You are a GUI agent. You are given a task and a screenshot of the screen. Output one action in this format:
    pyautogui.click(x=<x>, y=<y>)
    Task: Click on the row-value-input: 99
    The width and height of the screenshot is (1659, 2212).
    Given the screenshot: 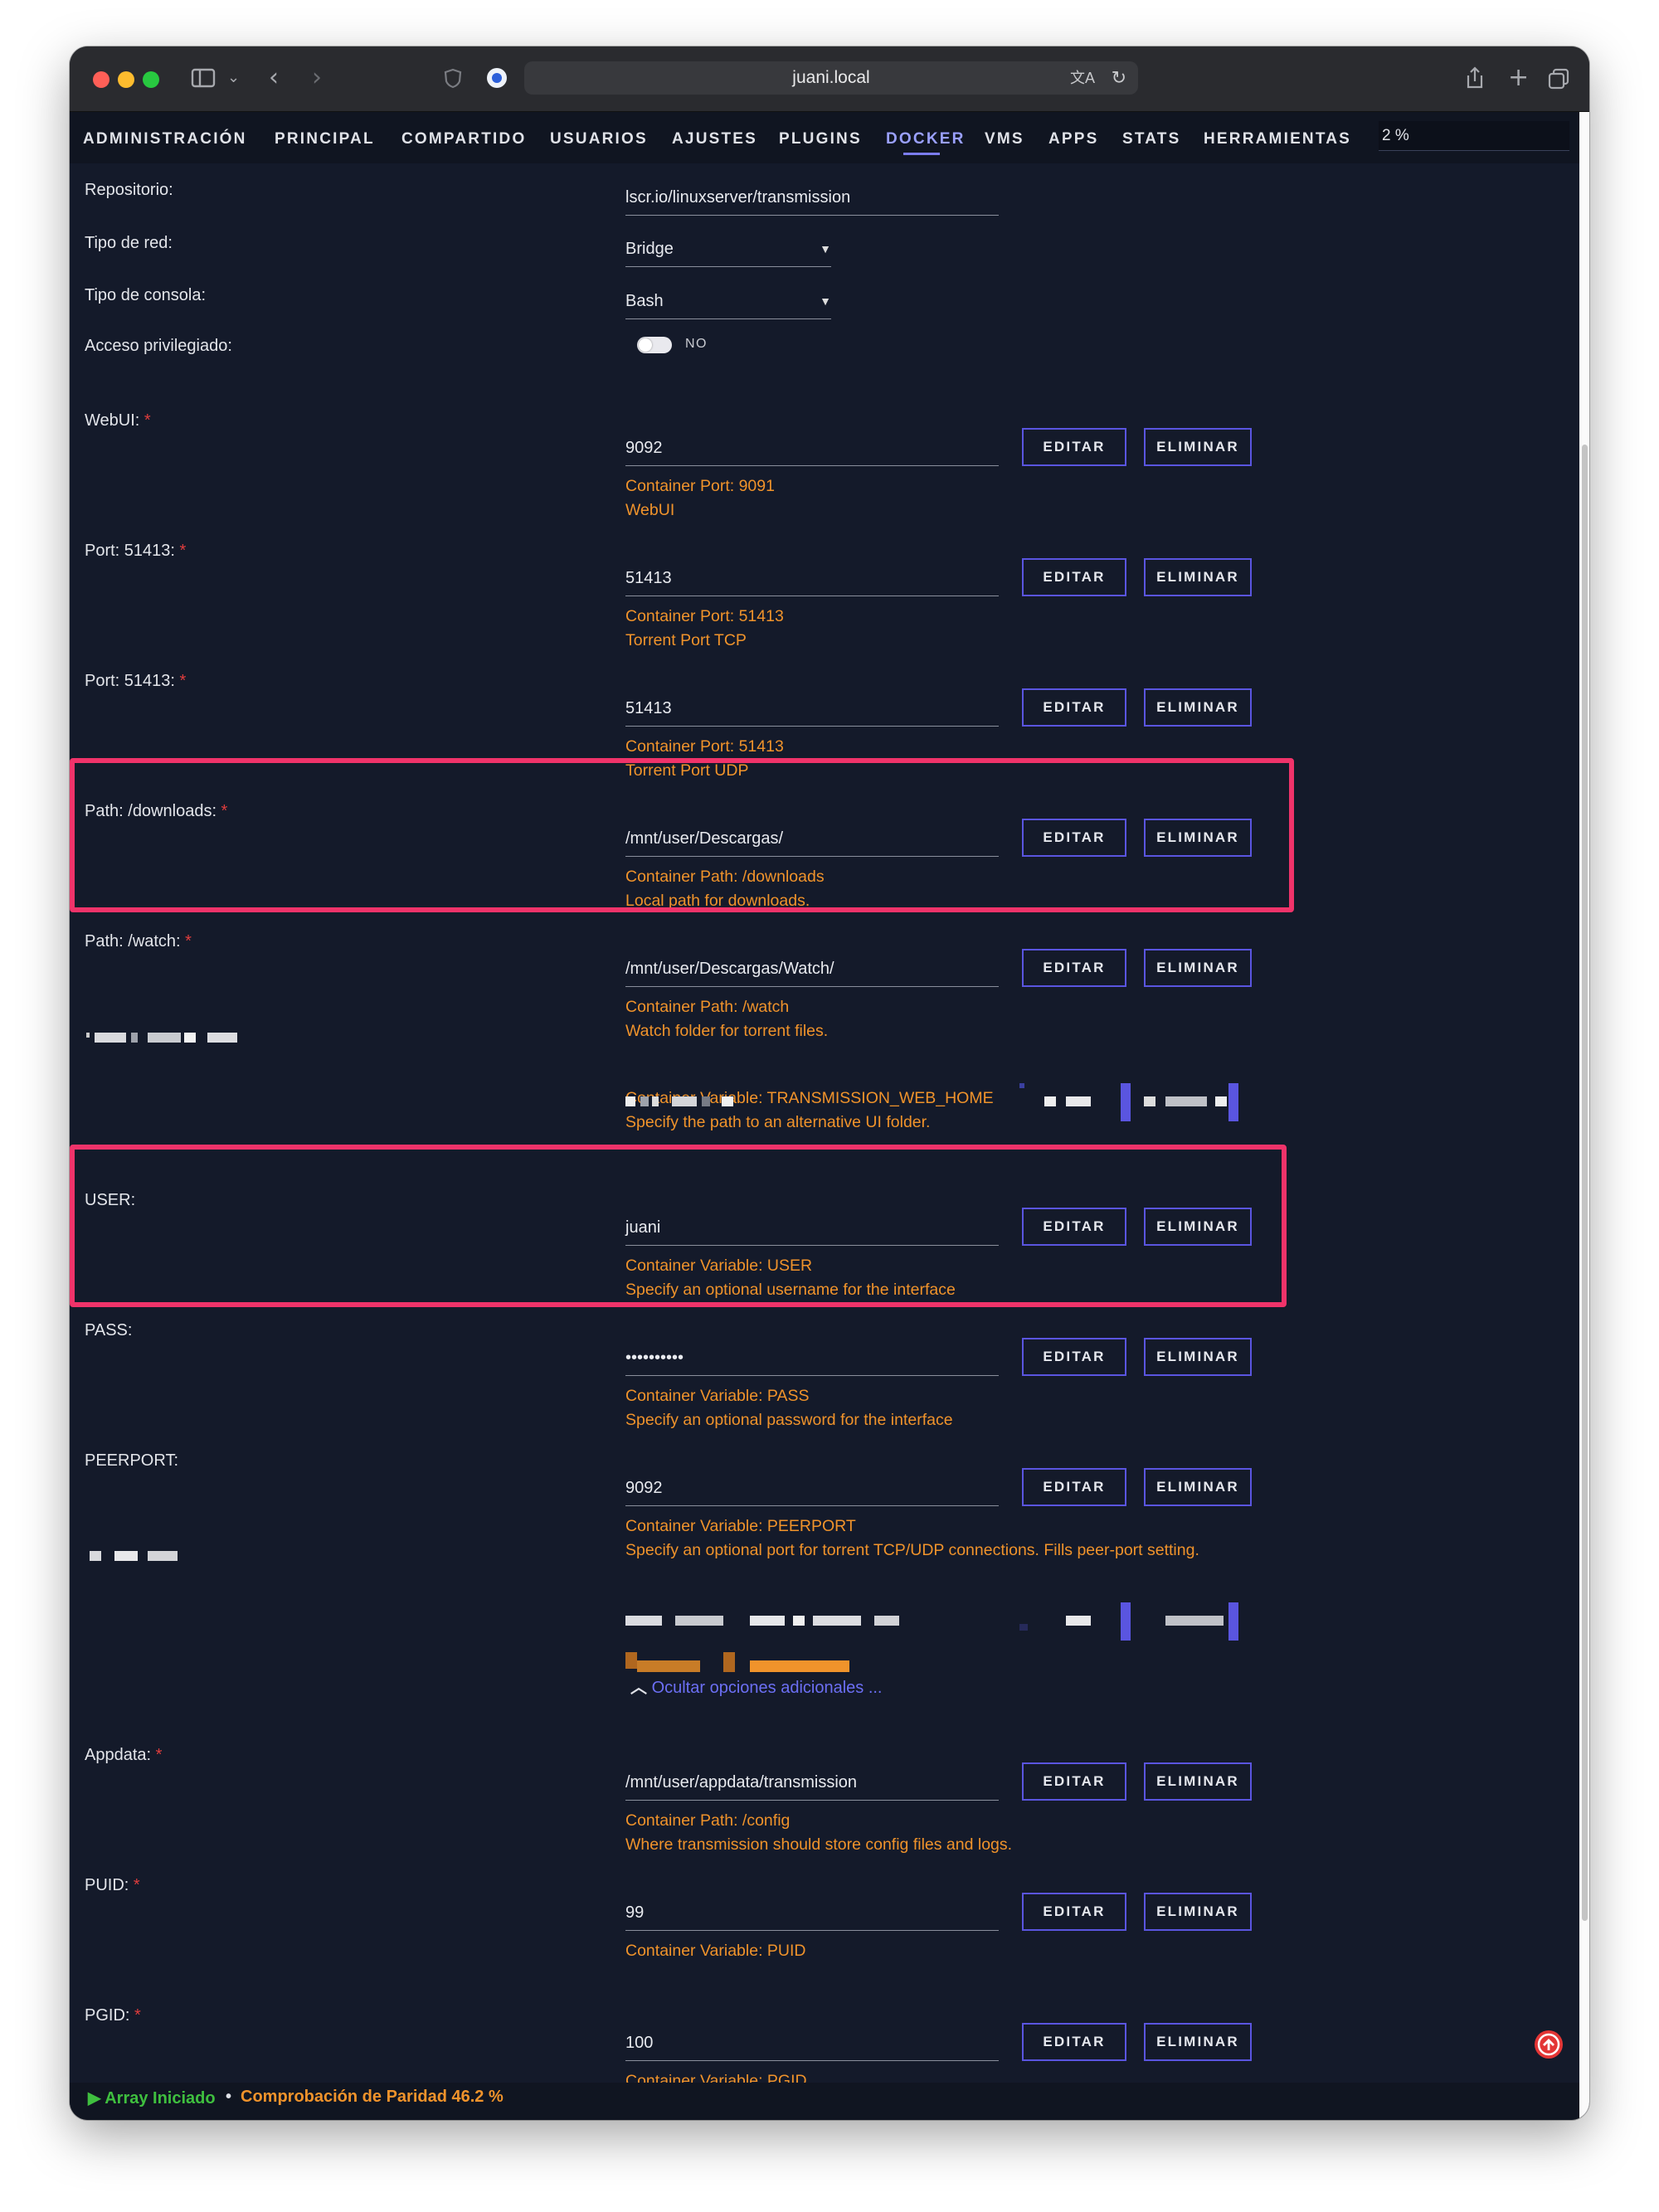 What is the action you would take?
    pyautogui.click(x=812, y=1912)
    